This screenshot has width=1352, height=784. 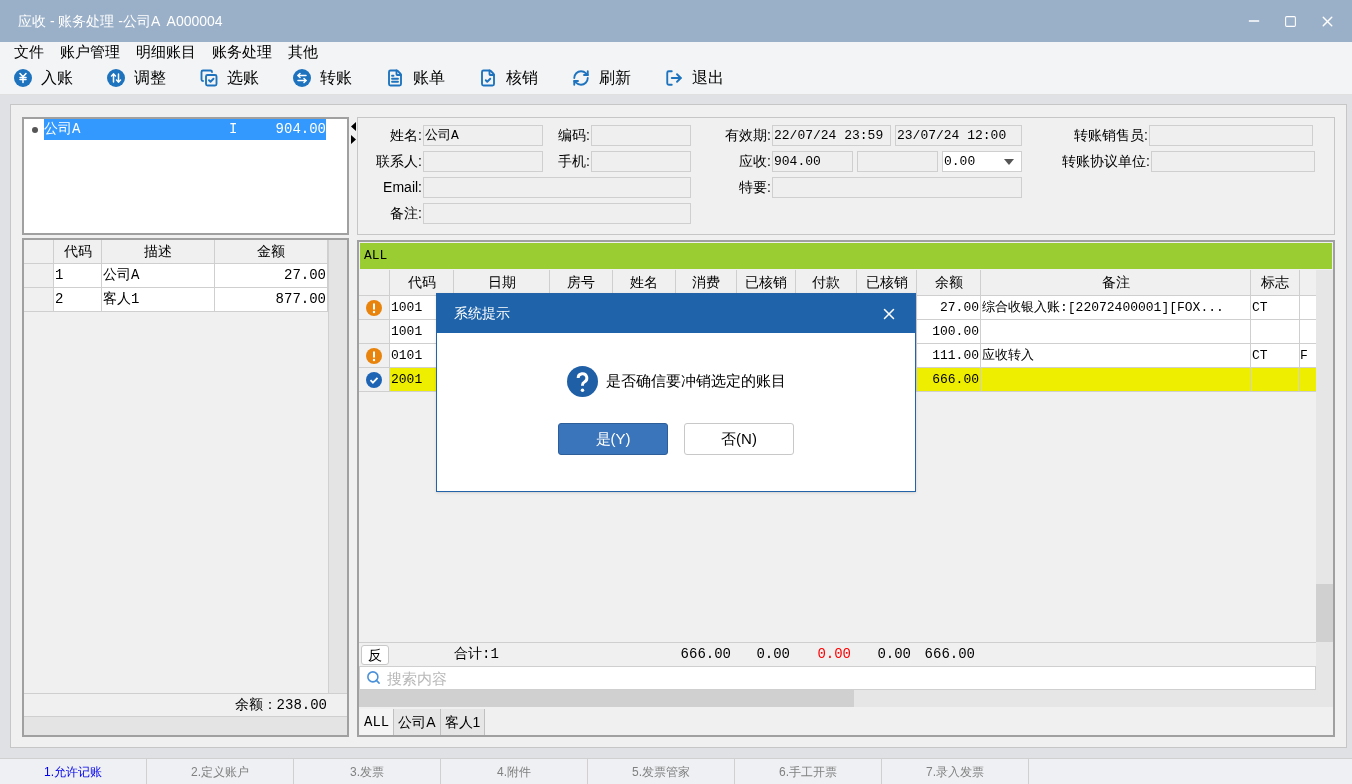 I want to click on text-field: 公司A, so click(x=483, y=135).